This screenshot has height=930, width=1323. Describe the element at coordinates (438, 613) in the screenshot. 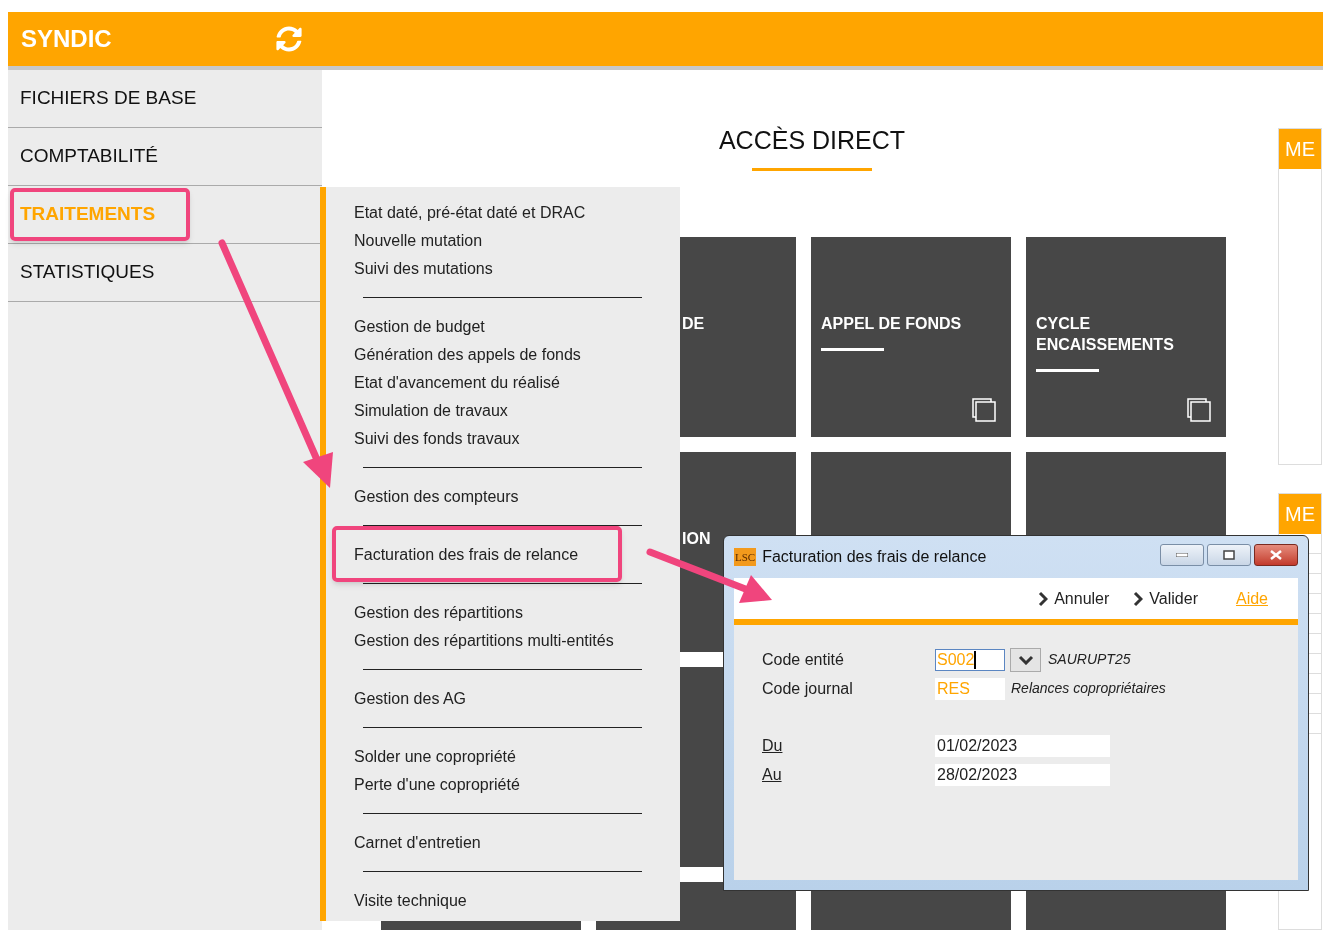

I see `menu-item: Gestion des répartitions` at that location.